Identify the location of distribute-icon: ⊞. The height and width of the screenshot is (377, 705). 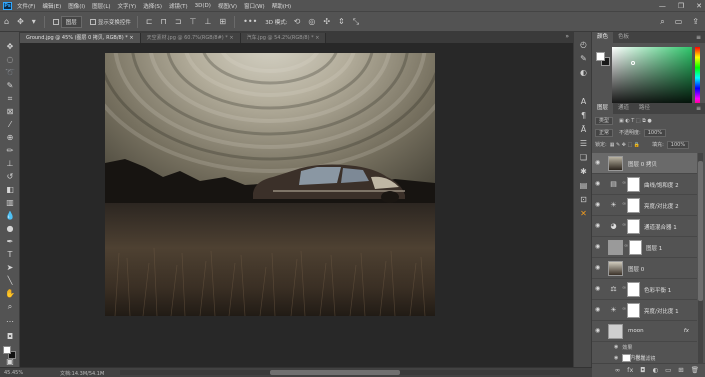
(222, 21).